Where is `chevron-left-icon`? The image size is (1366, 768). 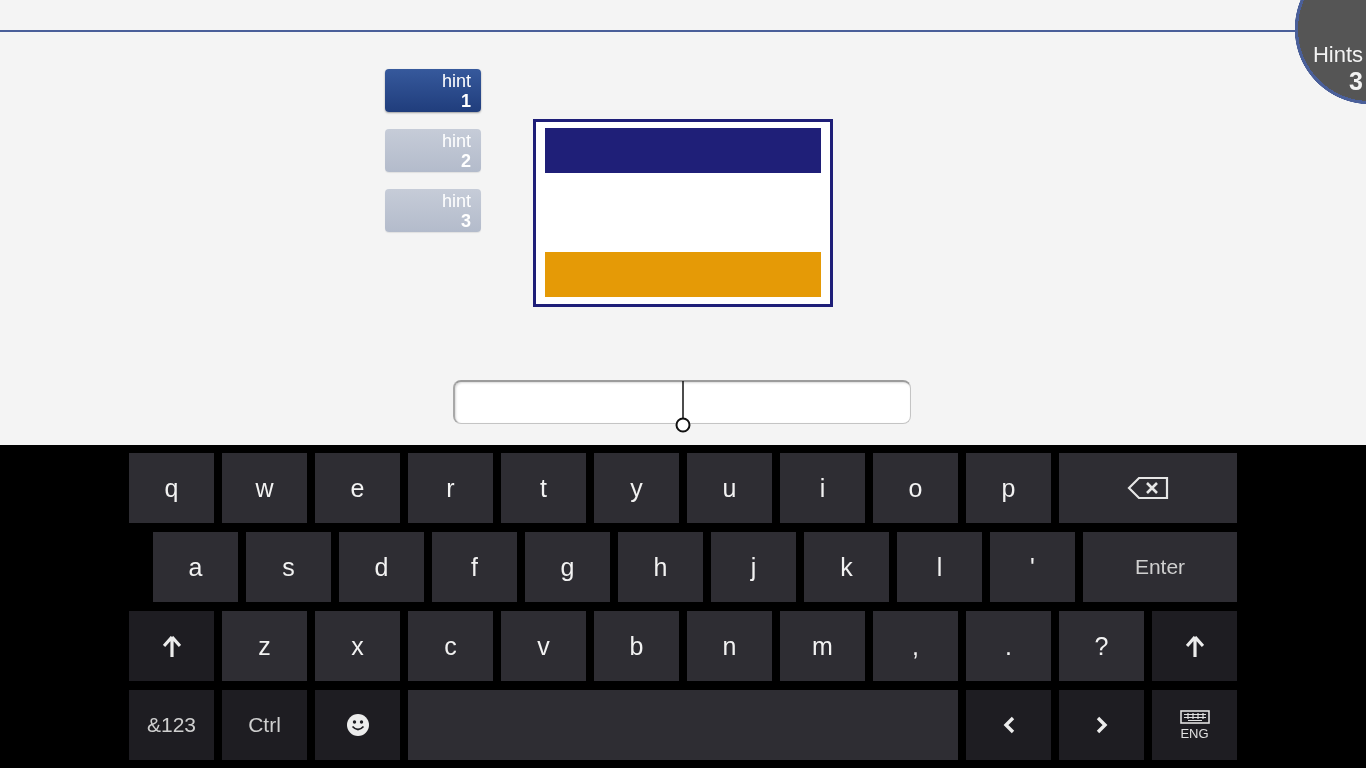
chevron-left-icon is located at coordinates (1008, 725).